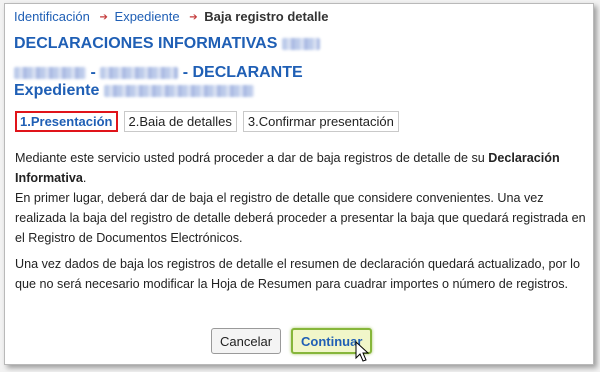  Describe the element at coordinates (362, 351) in the screenshot. I see `mouse-pointer-icon` at that location.